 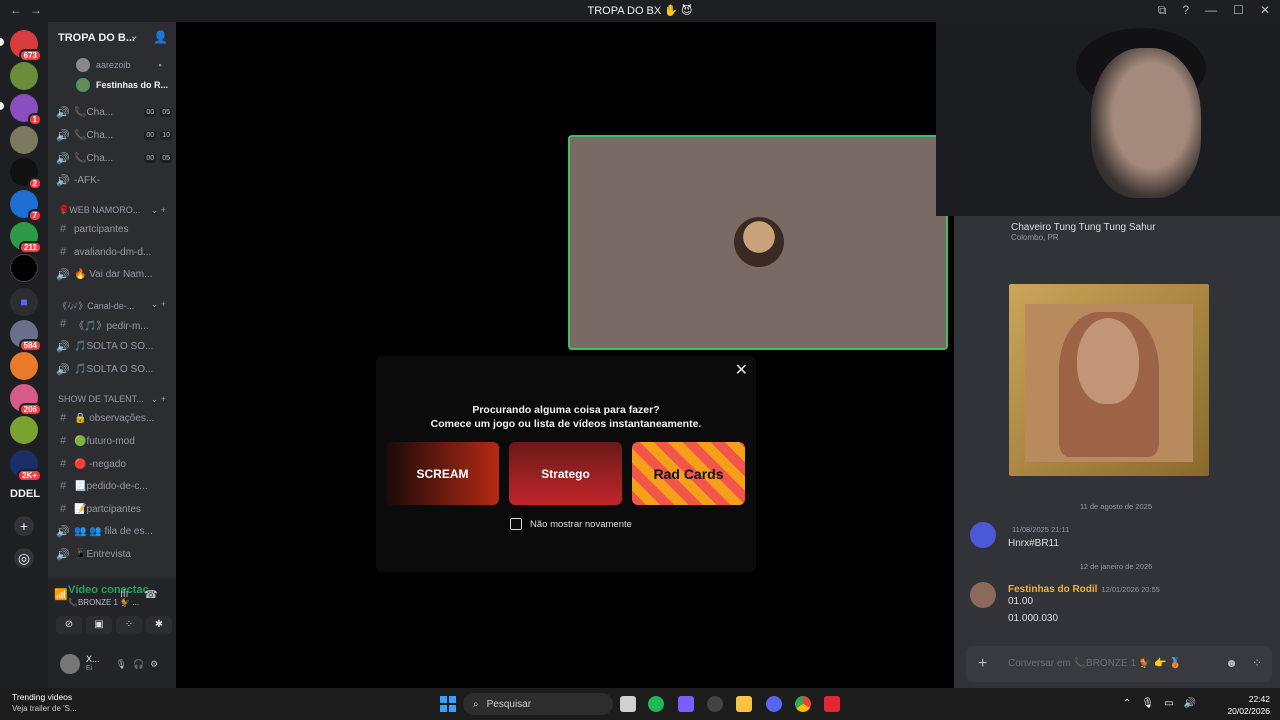 What do you see at coordinates (656, 704) in the screenshot?
I see `spotify-icon` at bounding box center [656, 704].